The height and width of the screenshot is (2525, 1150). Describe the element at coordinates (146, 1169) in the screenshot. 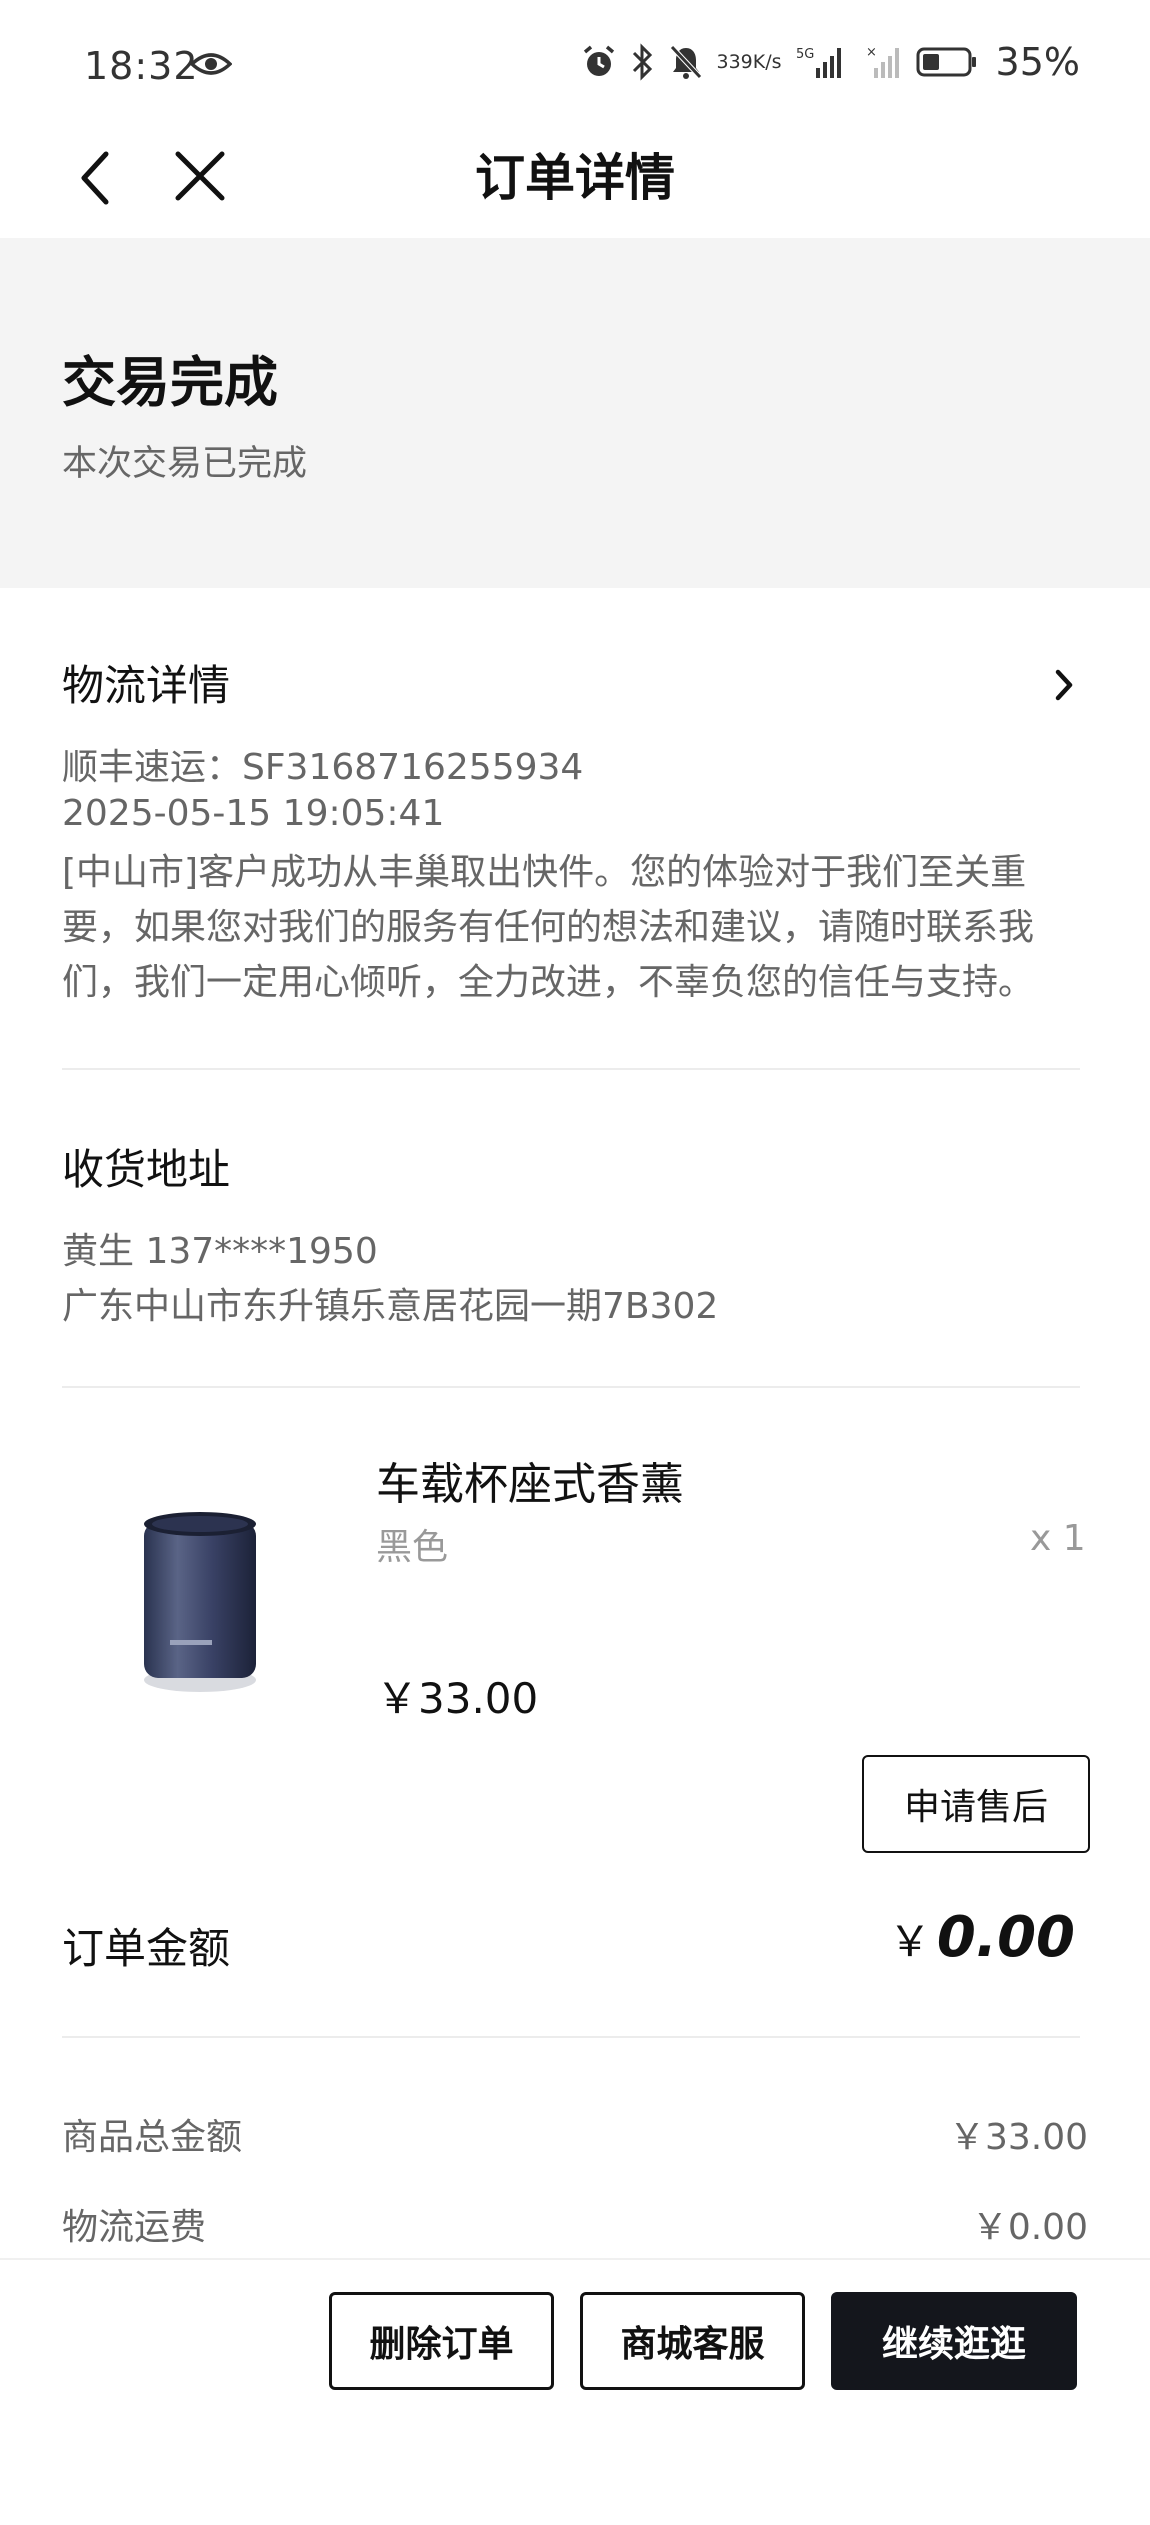

I see `address-title: 收货地址` at that location.